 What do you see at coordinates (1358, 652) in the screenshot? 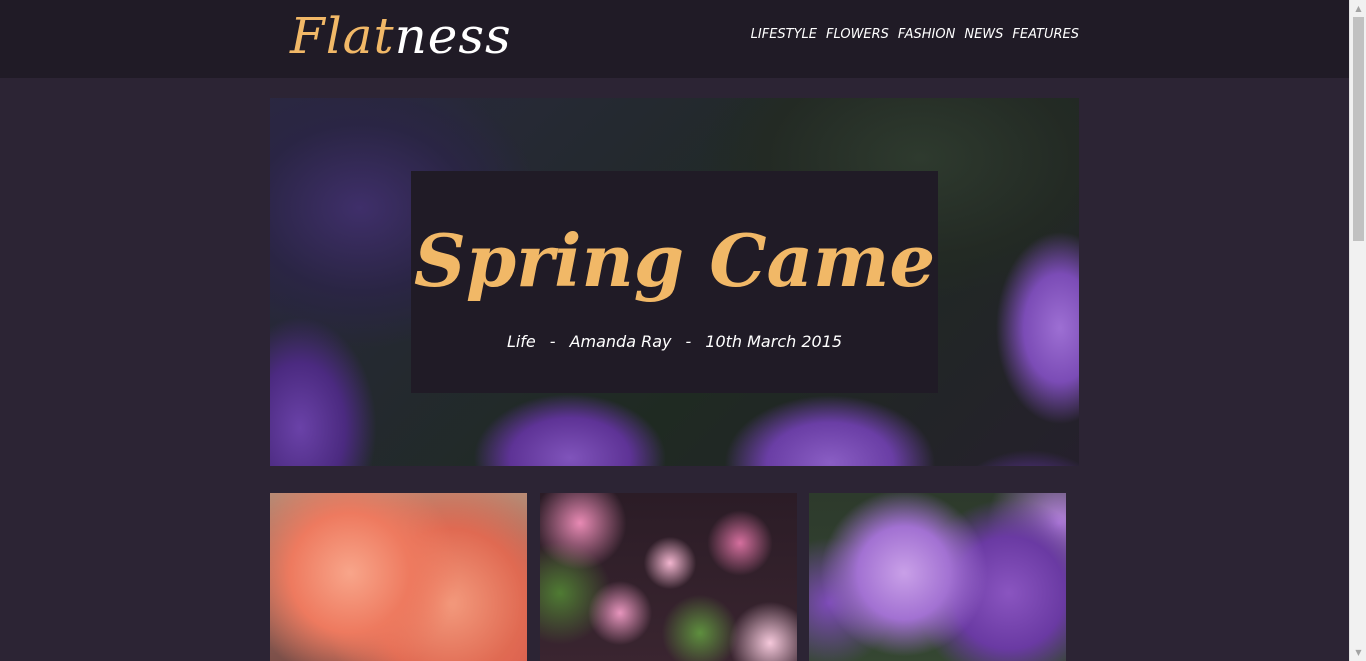
I see `scroll-down-arrow-icon: ▼` at bounding box center [1358, 652].